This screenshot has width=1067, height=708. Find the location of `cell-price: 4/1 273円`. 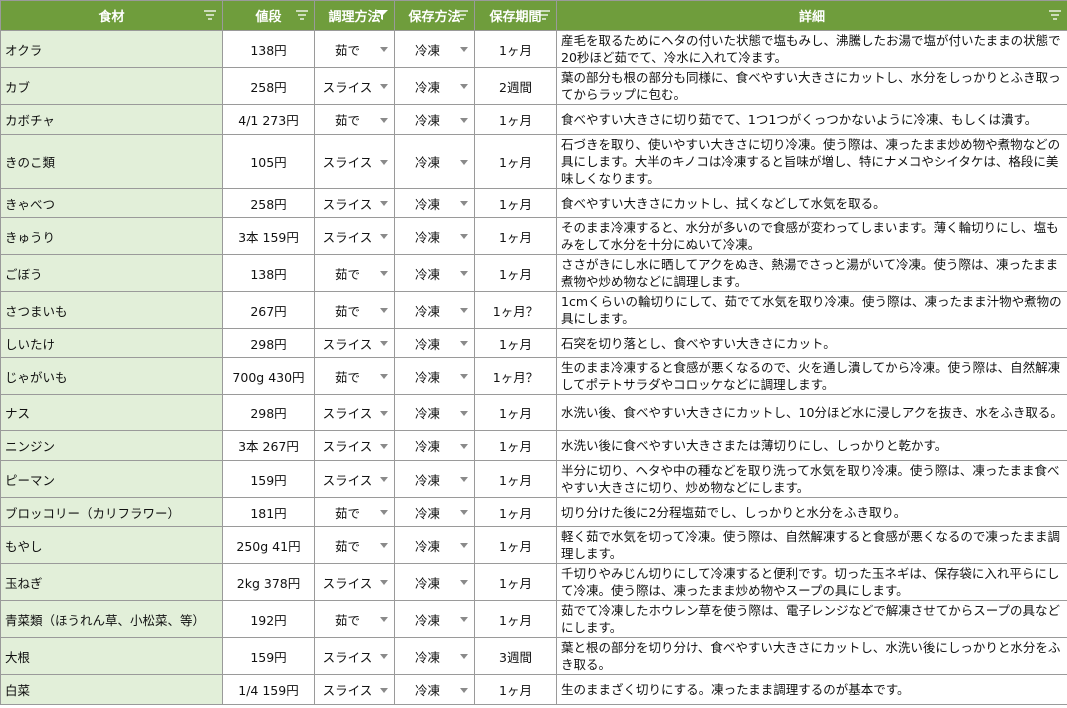

cell-price: 4/1 273円 is located at coordinates (268, 119).